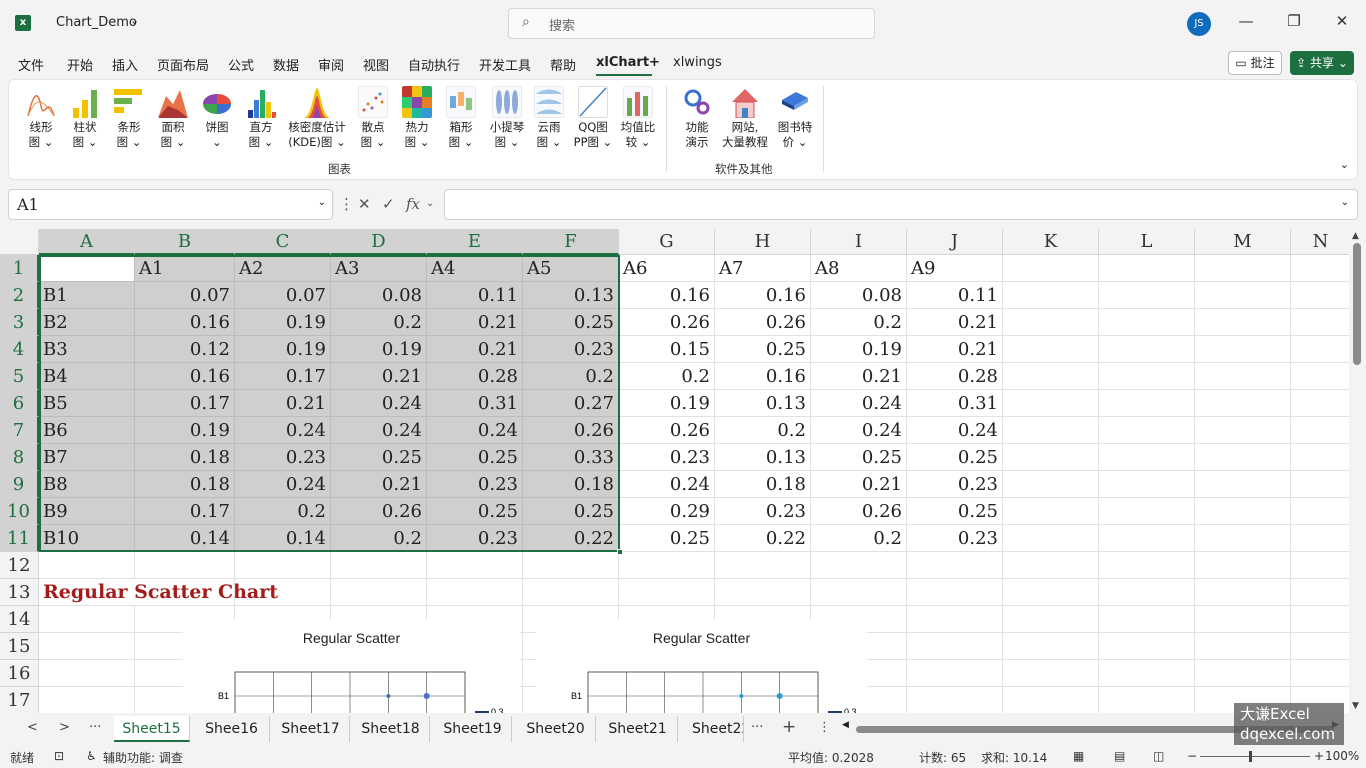 The height and width of the screenshot is (768, 1366). What do you see at coordinates (1051, 619) in the screenshot?
I see `cell-k14` at bounding box center [1051, 619].